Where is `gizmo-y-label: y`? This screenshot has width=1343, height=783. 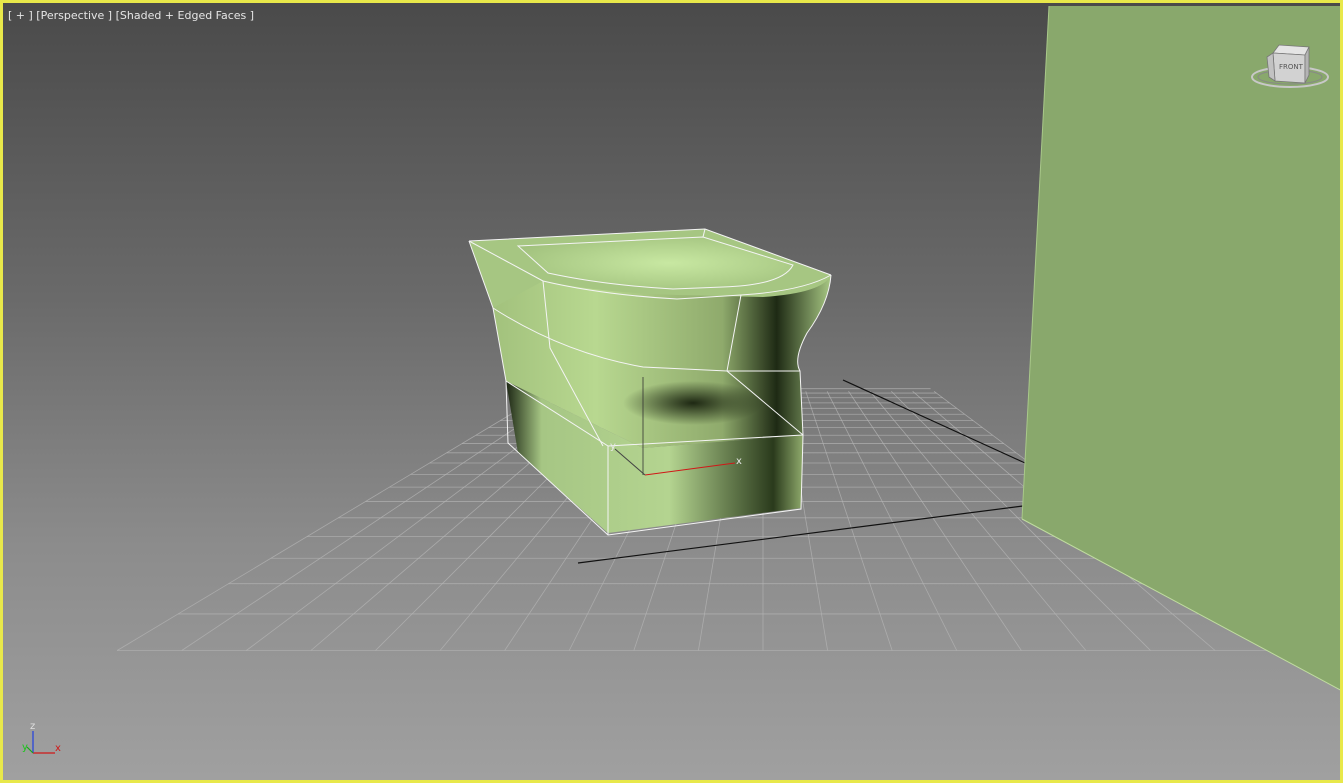 gizmo-y-label: y is located at coordinates (613, 446).